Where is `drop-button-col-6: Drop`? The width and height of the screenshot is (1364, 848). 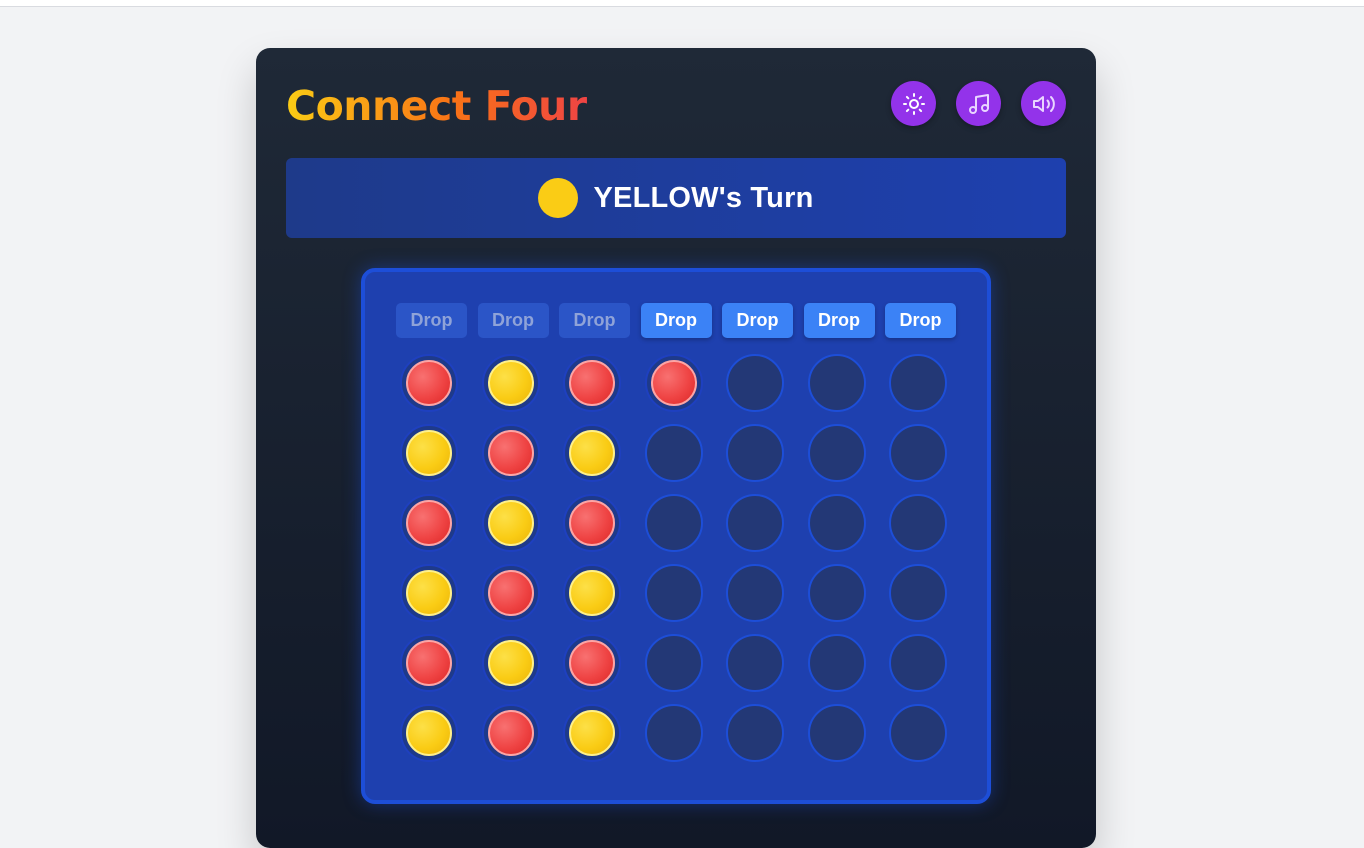 drop-button-col-6: Drop is located at coordinates (839, 320).